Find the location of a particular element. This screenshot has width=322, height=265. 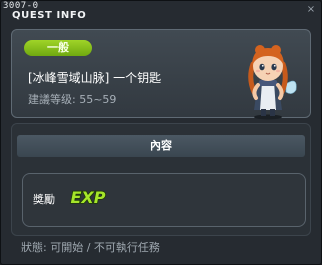

npc-portrait is located at coordinates (272, 82).